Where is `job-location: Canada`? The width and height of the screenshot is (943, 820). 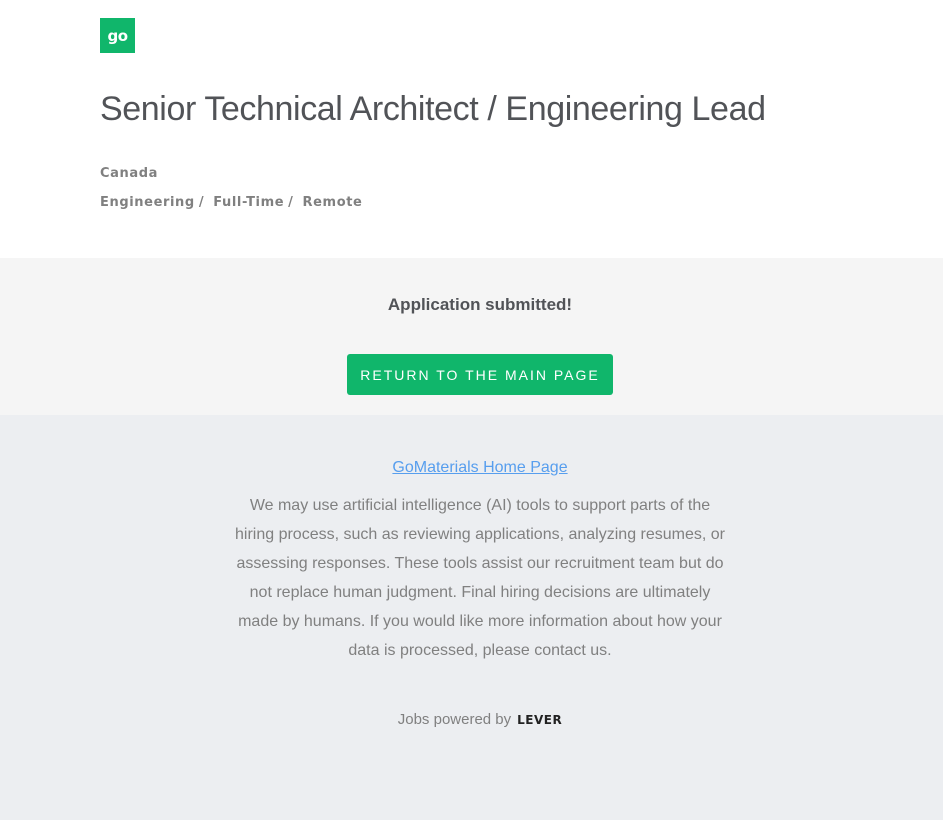 job-location: Canada is located at coordinates (129, 173).